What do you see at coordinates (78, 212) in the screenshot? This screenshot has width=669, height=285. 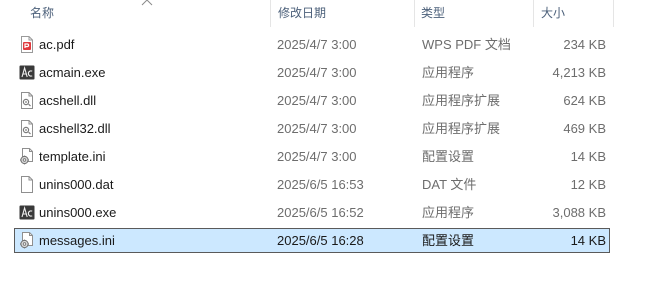 I see `file-name: unins000.exe` at bounding box center [78, 212].